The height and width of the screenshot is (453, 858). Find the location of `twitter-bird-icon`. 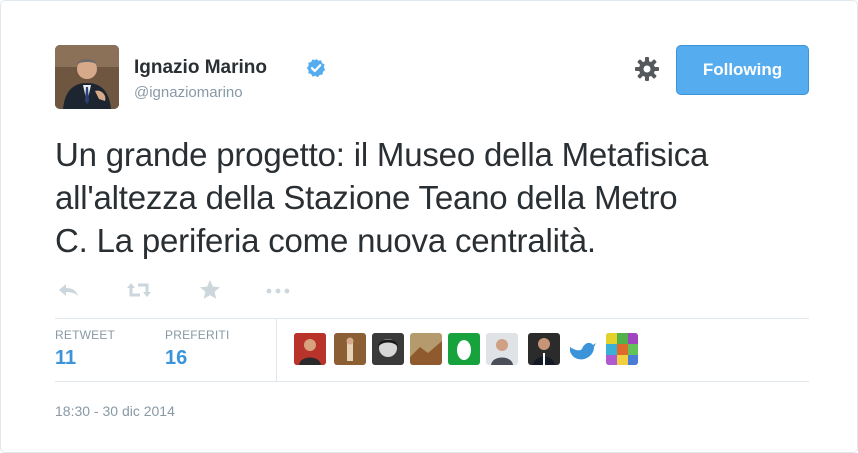

twitter-bird-icon is located at coordinates (582, 349).